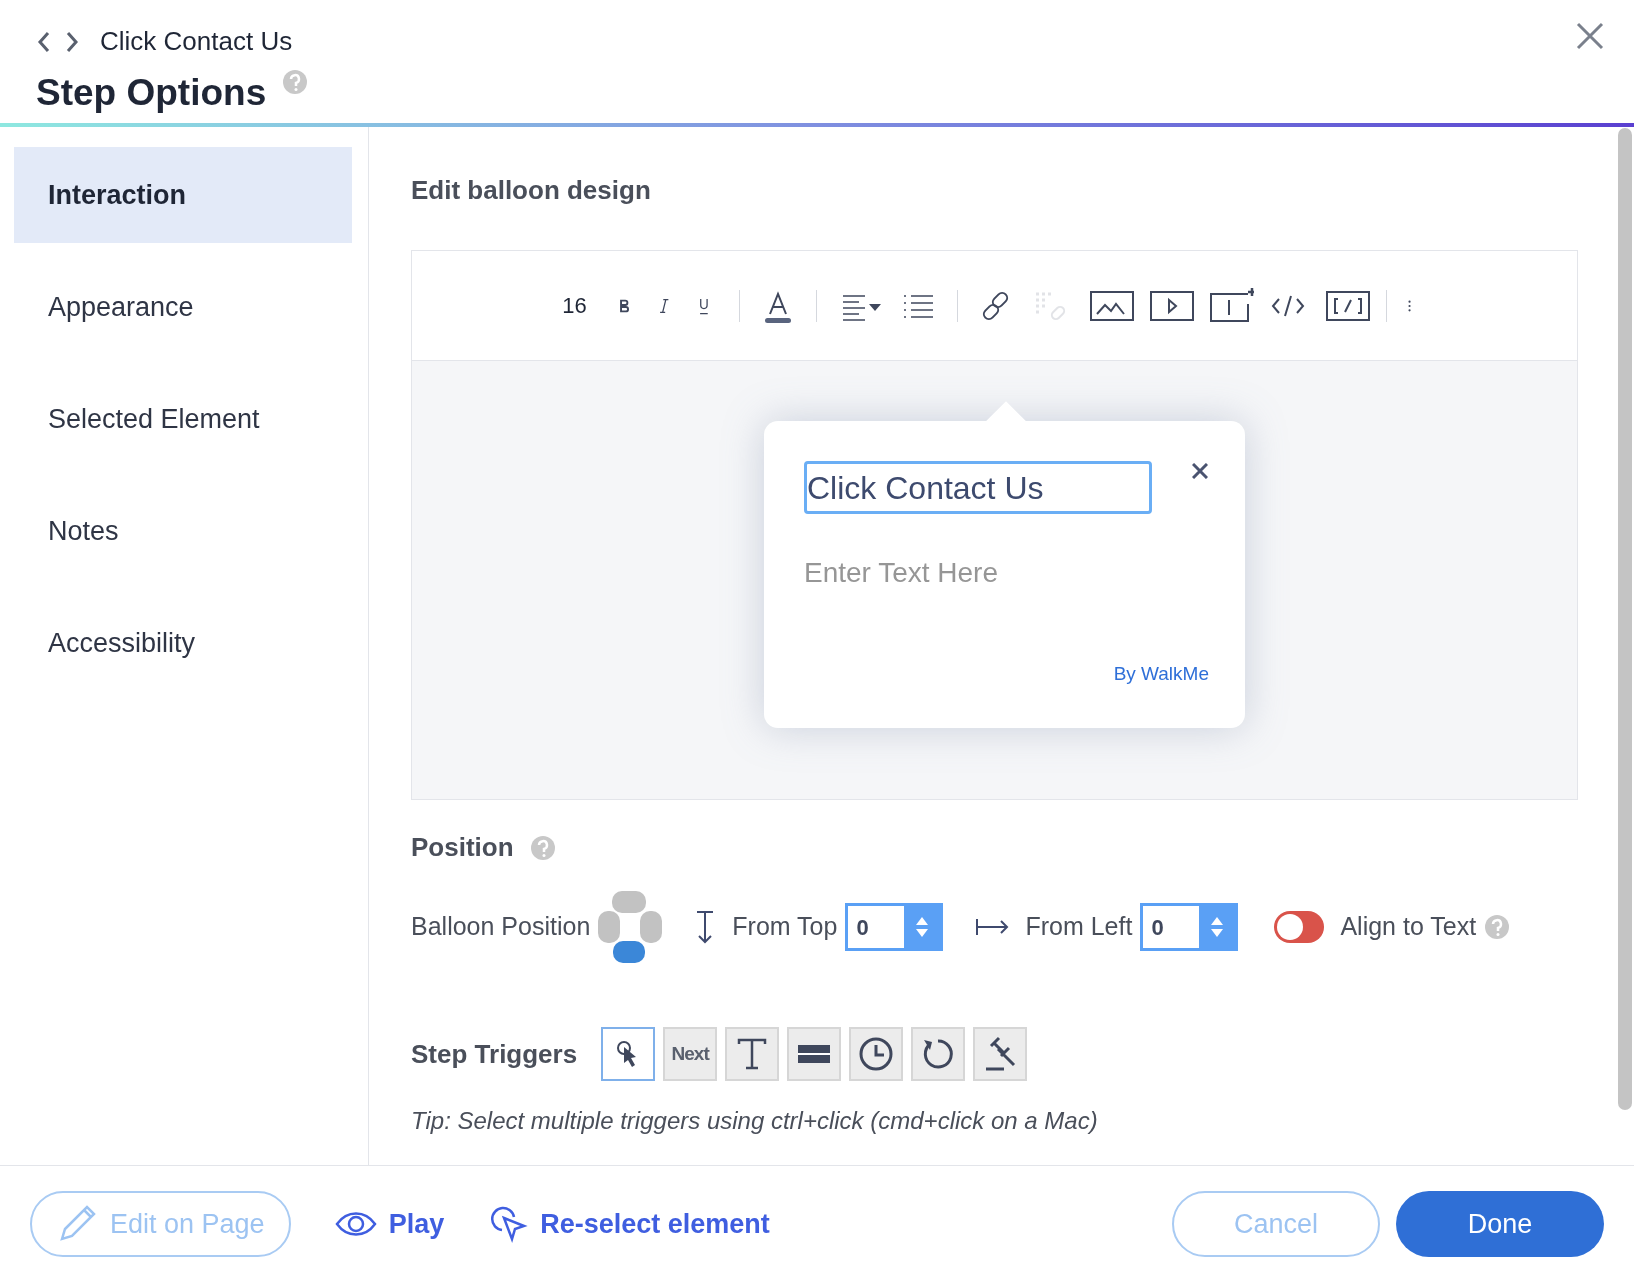  What do you see at coordinates (690, 1054) in the screenshot?
I see `next-trigger-button: Next` at bounding box center [690, 1054].